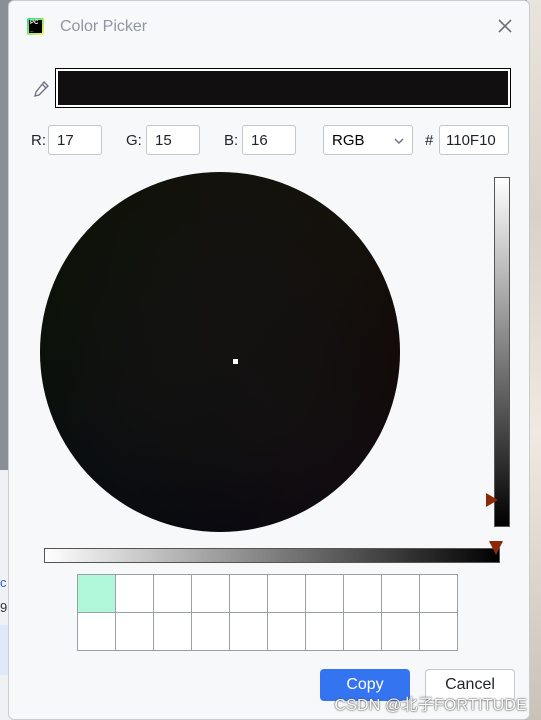  I want to click on color-mode-value: RGB, so click(348, 140).